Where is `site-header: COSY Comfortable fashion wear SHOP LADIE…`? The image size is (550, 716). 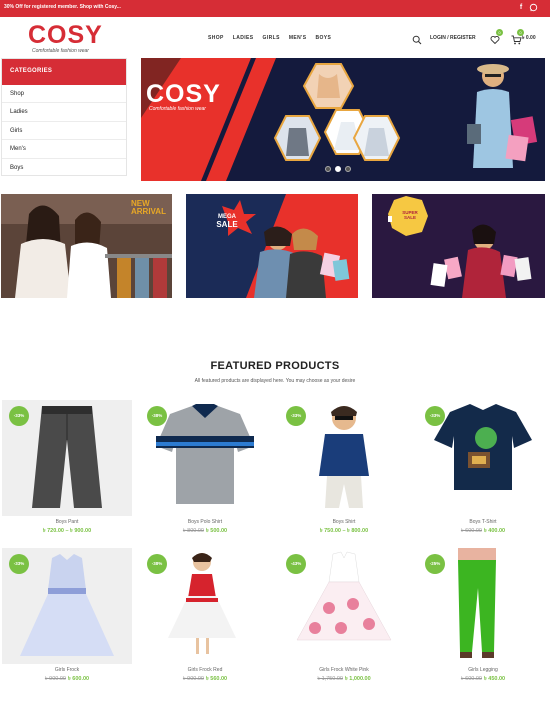
site-header: COSY Comfortable fashion wear SHOP LADIE… is located at coordinates (275, 37).